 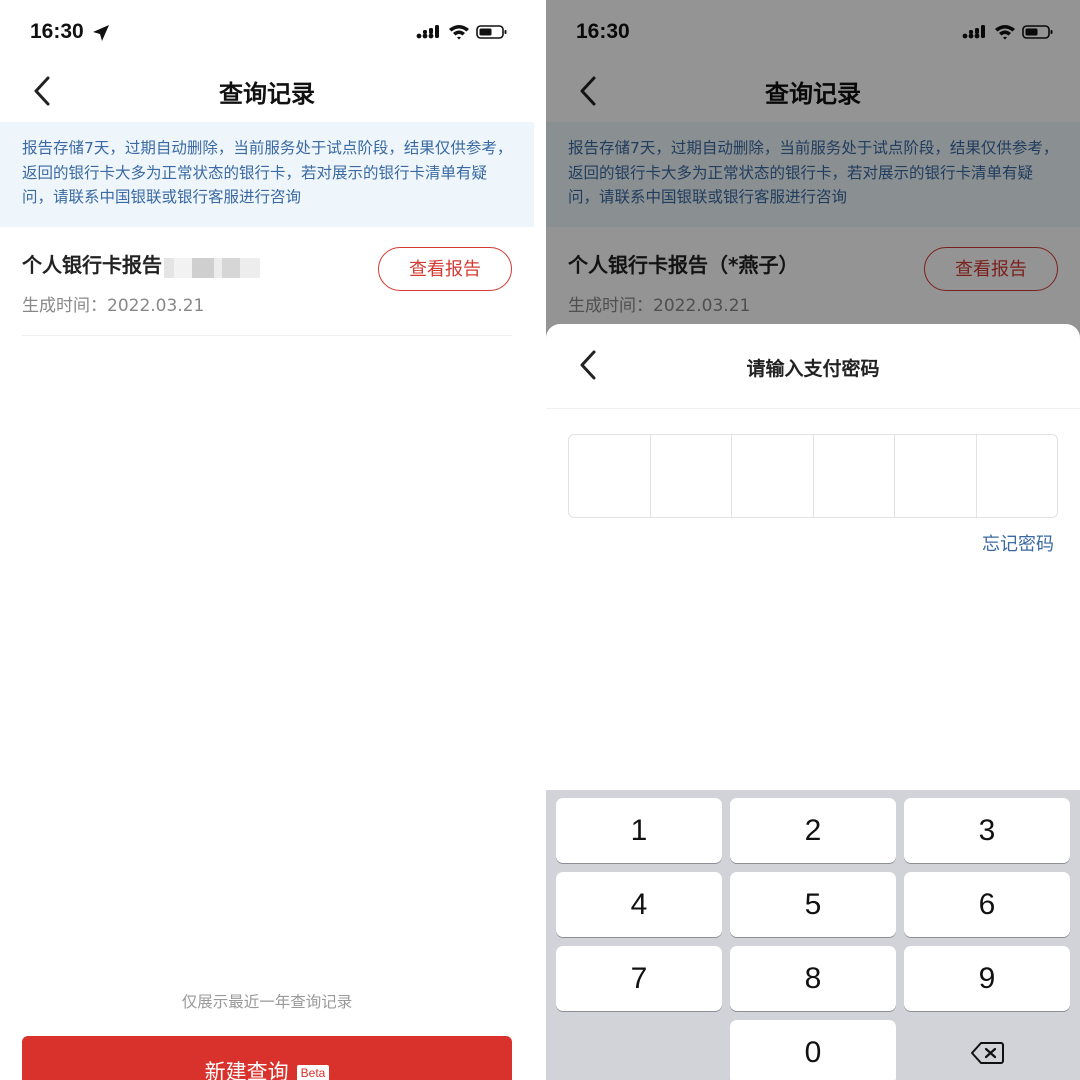 What do you see at coordinates (987, 830) in the screenshot?
I see `key-3: 3` at bounding box center [987, 830].